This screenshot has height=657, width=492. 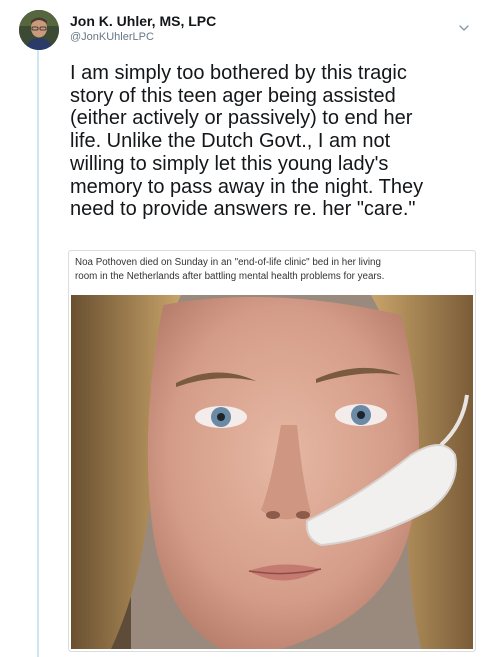 I want to click on tweet-text-line: I am simply too bothered by this tragic, so click(x=238, y=73).